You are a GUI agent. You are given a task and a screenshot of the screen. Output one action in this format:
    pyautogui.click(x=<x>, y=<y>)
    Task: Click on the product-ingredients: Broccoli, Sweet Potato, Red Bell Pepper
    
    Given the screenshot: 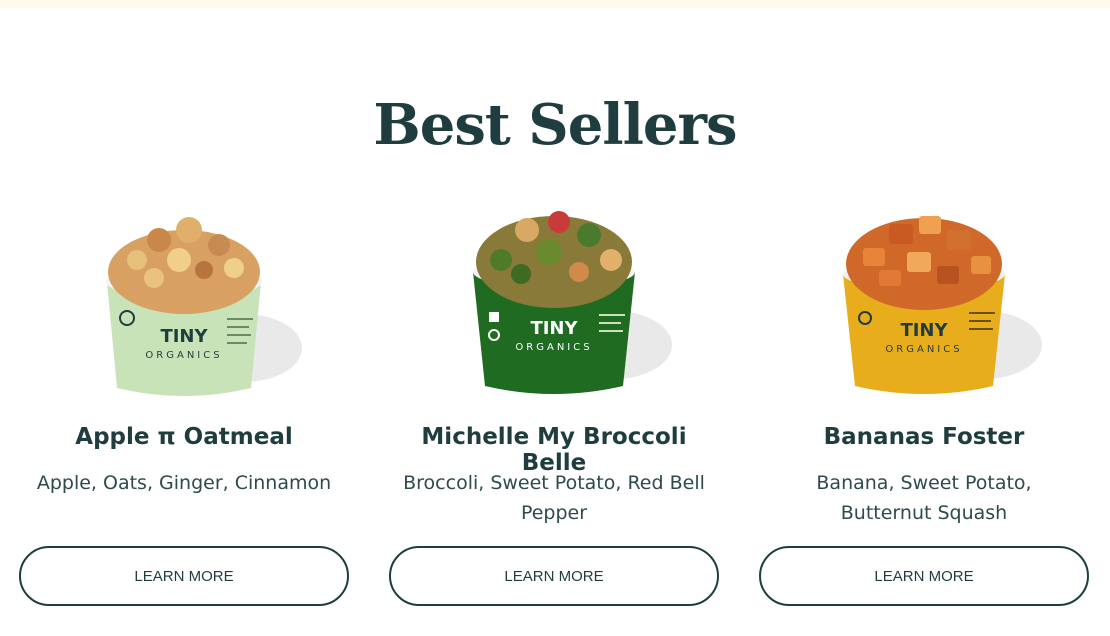 What is the action you would take?
    pyautogui.click(x=554, y=498)
    